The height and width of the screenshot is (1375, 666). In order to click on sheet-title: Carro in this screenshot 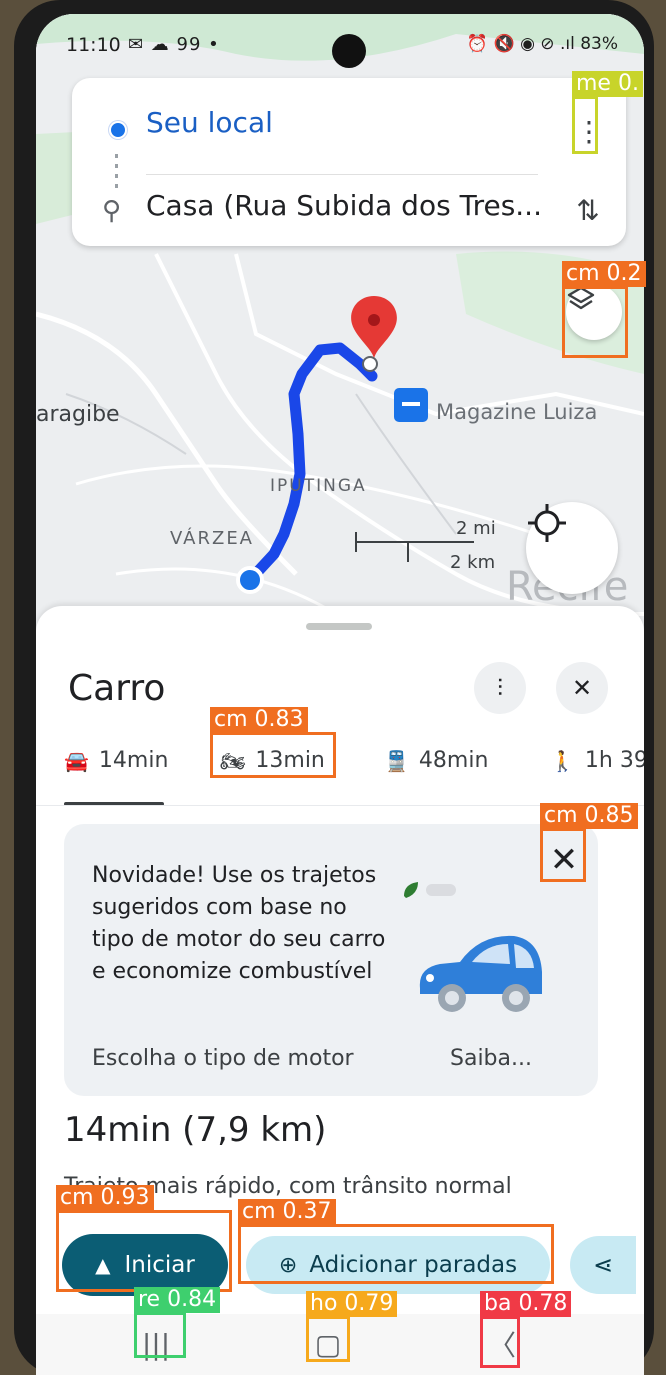, I will do `click(117, 688)`.